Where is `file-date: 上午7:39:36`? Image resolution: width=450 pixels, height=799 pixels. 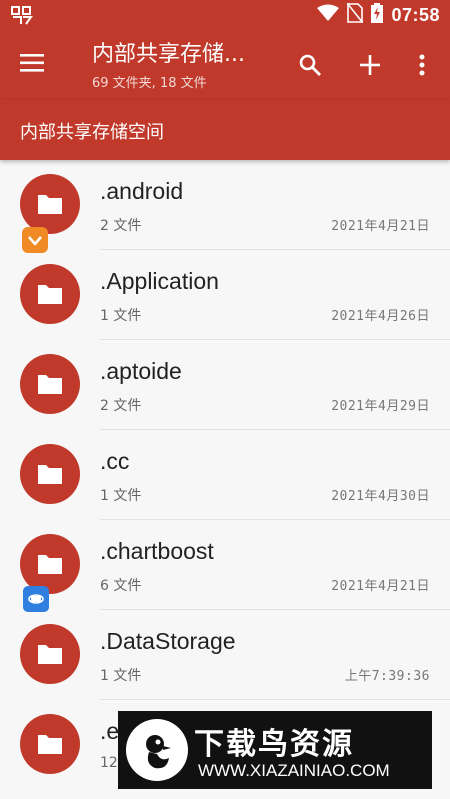
file-date: 上午7:39:36 is located at coordinates (387, 676).